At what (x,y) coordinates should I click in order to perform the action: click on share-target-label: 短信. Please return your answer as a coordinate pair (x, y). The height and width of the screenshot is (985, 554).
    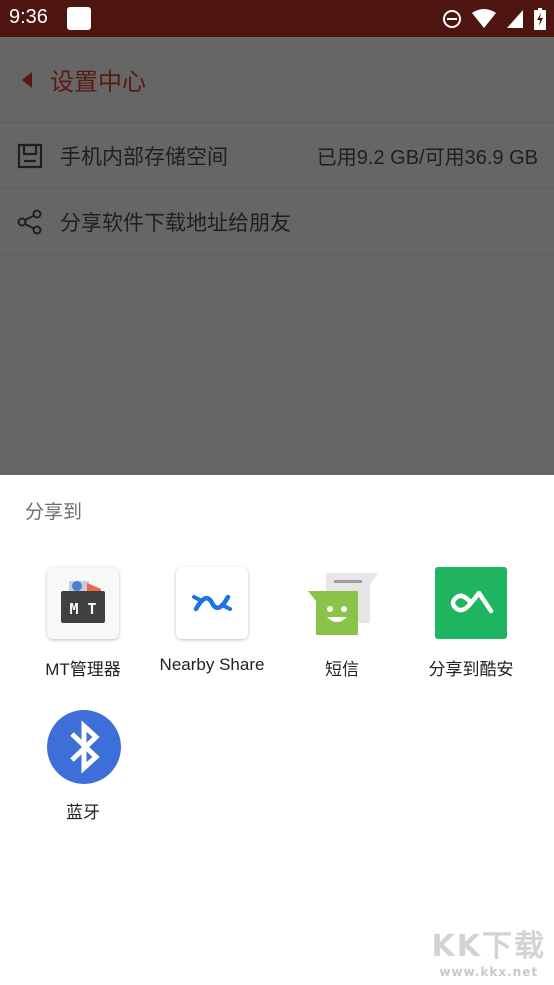
    Looking at the image, I should click on (342, 669).